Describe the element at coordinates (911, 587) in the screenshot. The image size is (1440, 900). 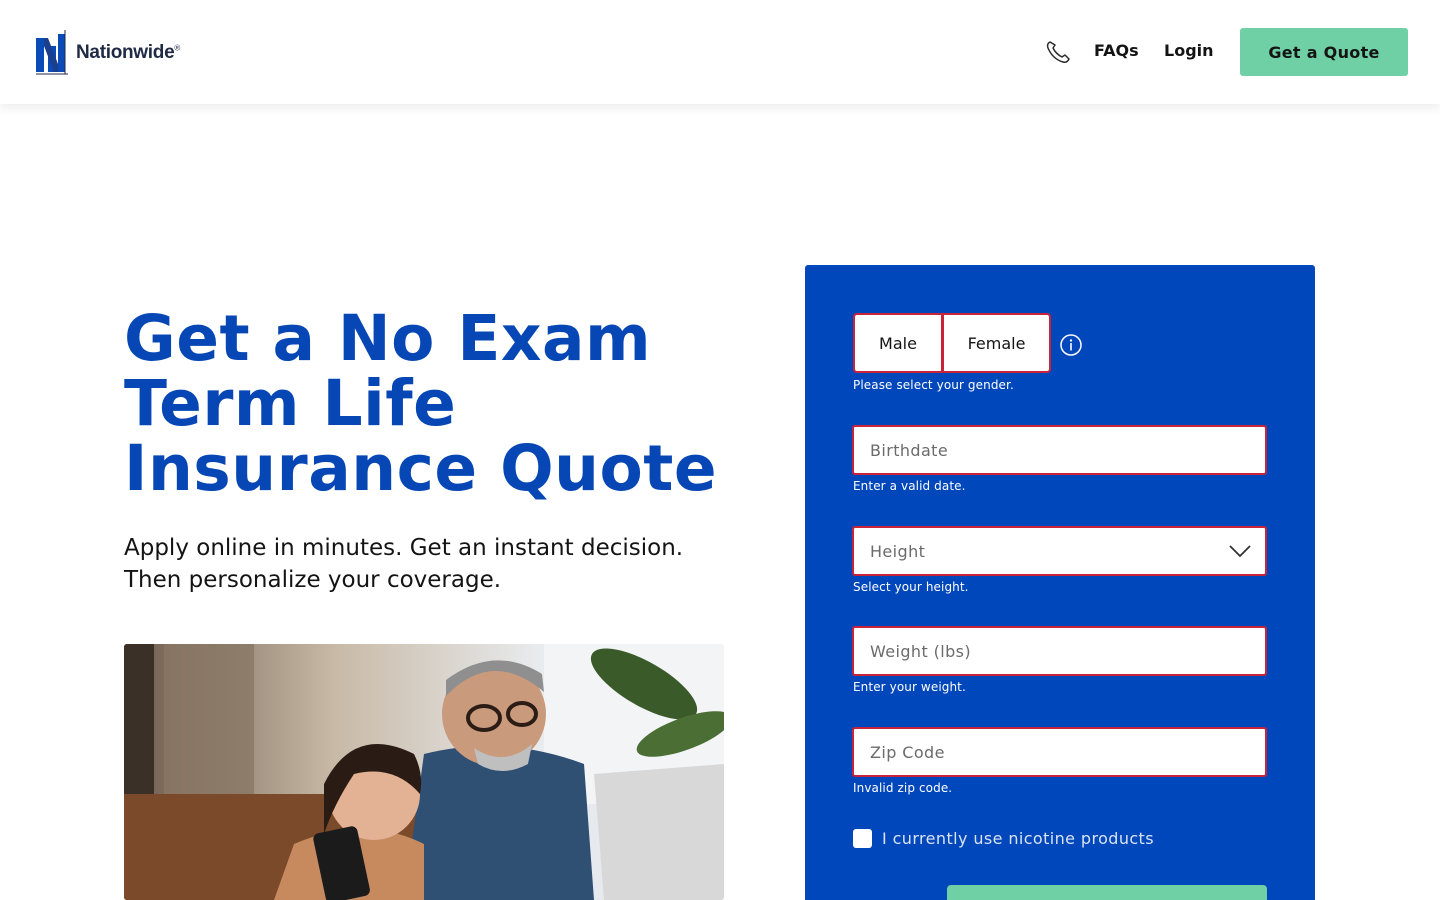
I see `height-error: Select your height.` at that location.